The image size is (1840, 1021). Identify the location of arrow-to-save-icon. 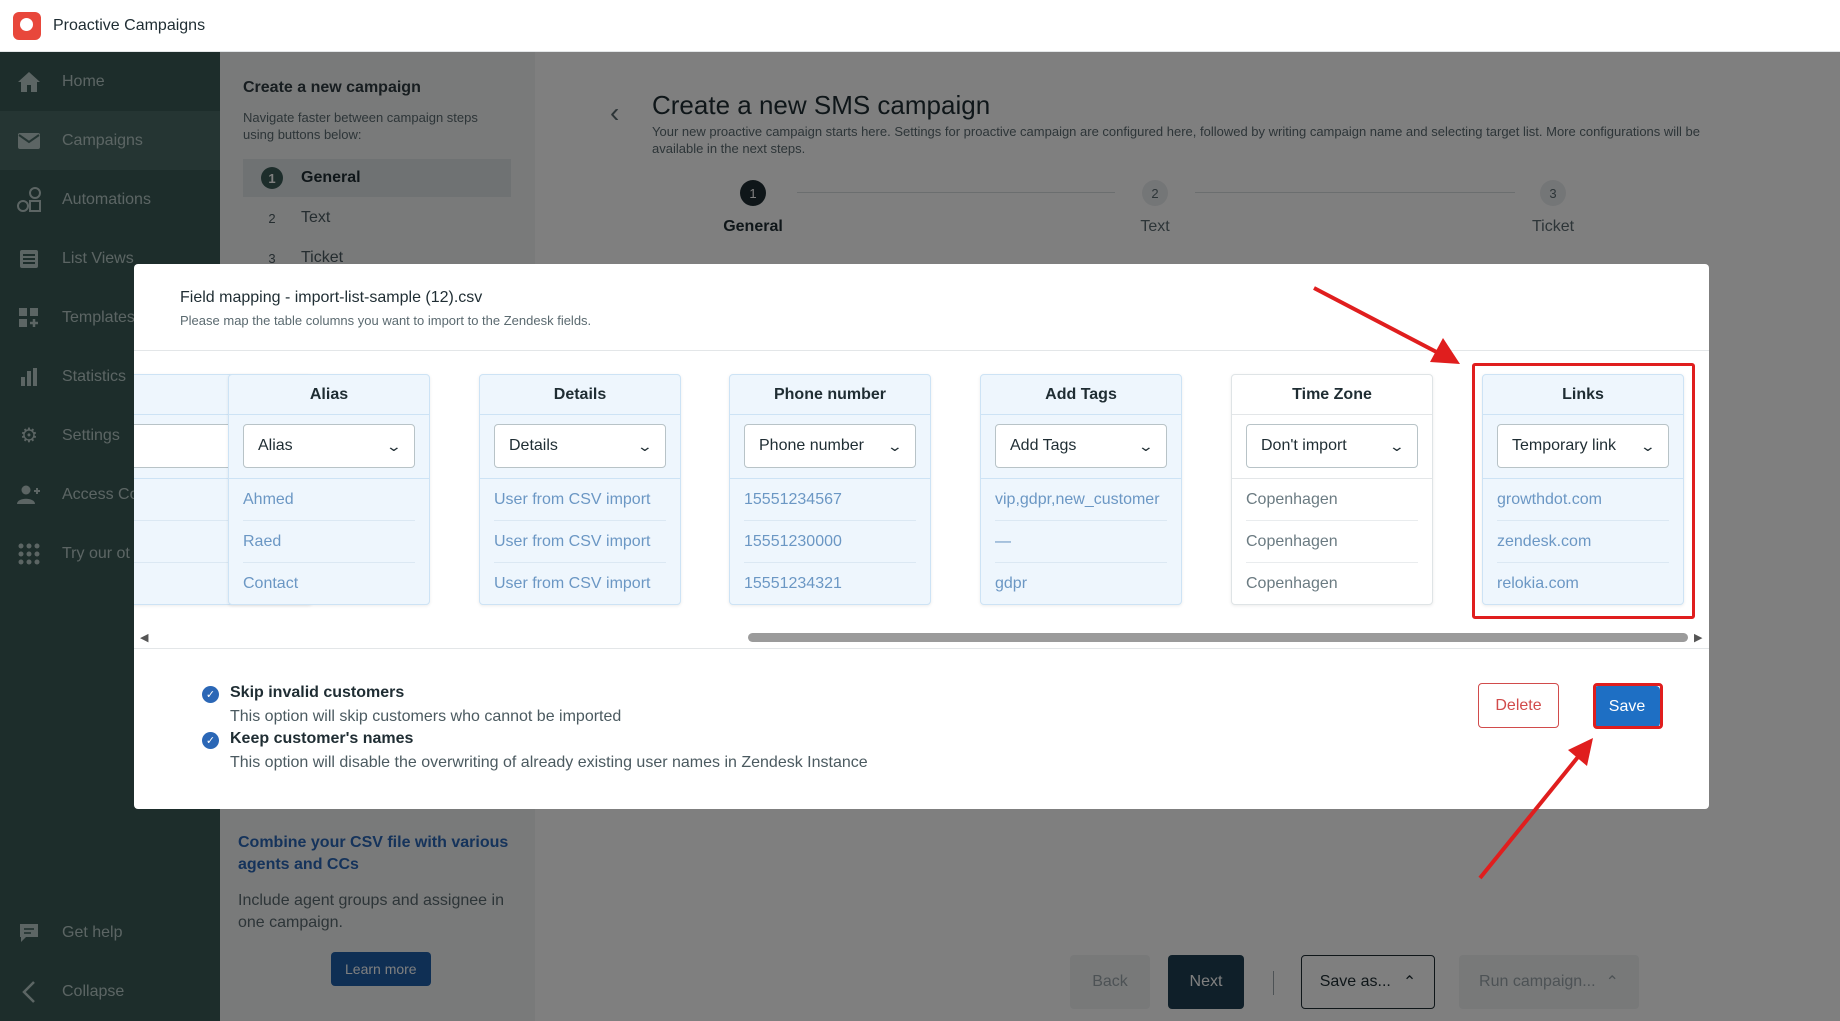
(1535, 809).